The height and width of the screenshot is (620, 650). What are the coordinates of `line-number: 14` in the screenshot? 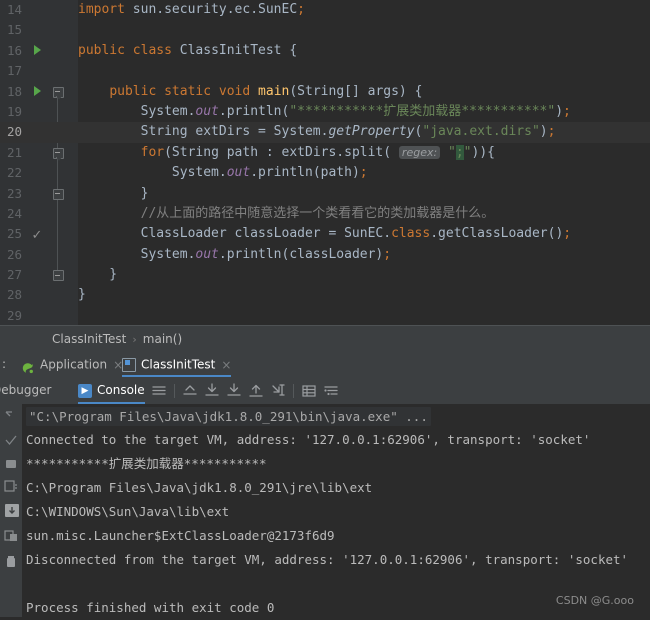 It's located at (14, 9).